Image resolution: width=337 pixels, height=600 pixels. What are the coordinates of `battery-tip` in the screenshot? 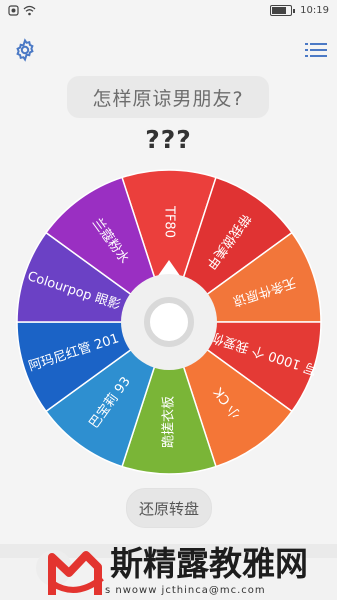 It's located at (294, 10).